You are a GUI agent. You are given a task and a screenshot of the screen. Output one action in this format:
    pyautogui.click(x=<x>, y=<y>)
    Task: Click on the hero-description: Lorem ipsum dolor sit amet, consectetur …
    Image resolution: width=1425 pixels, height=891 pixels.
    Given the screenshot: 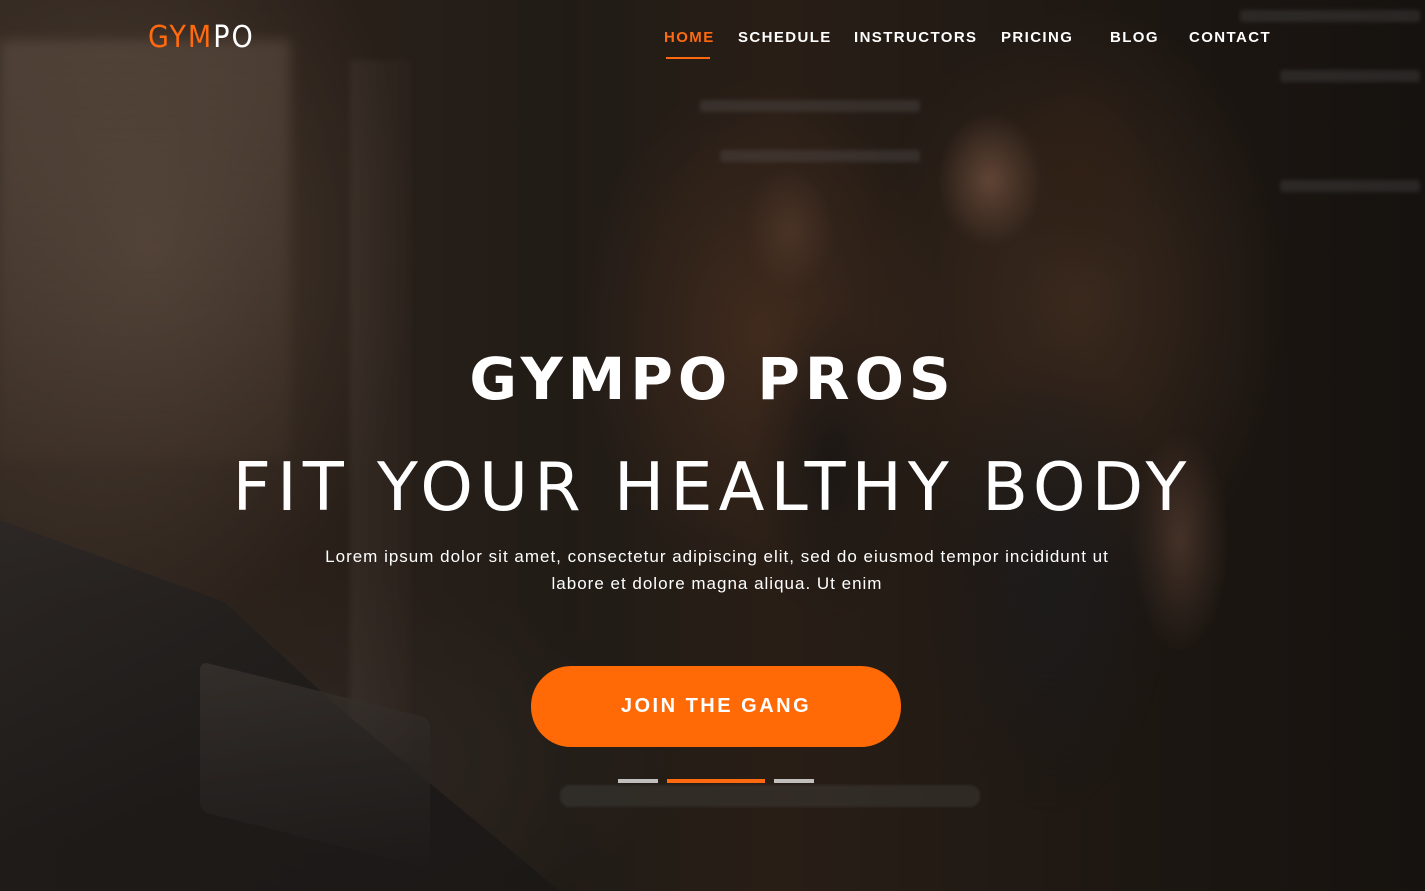 What is the action you would take?
    pyautogui.click(x=717, y=570)
    